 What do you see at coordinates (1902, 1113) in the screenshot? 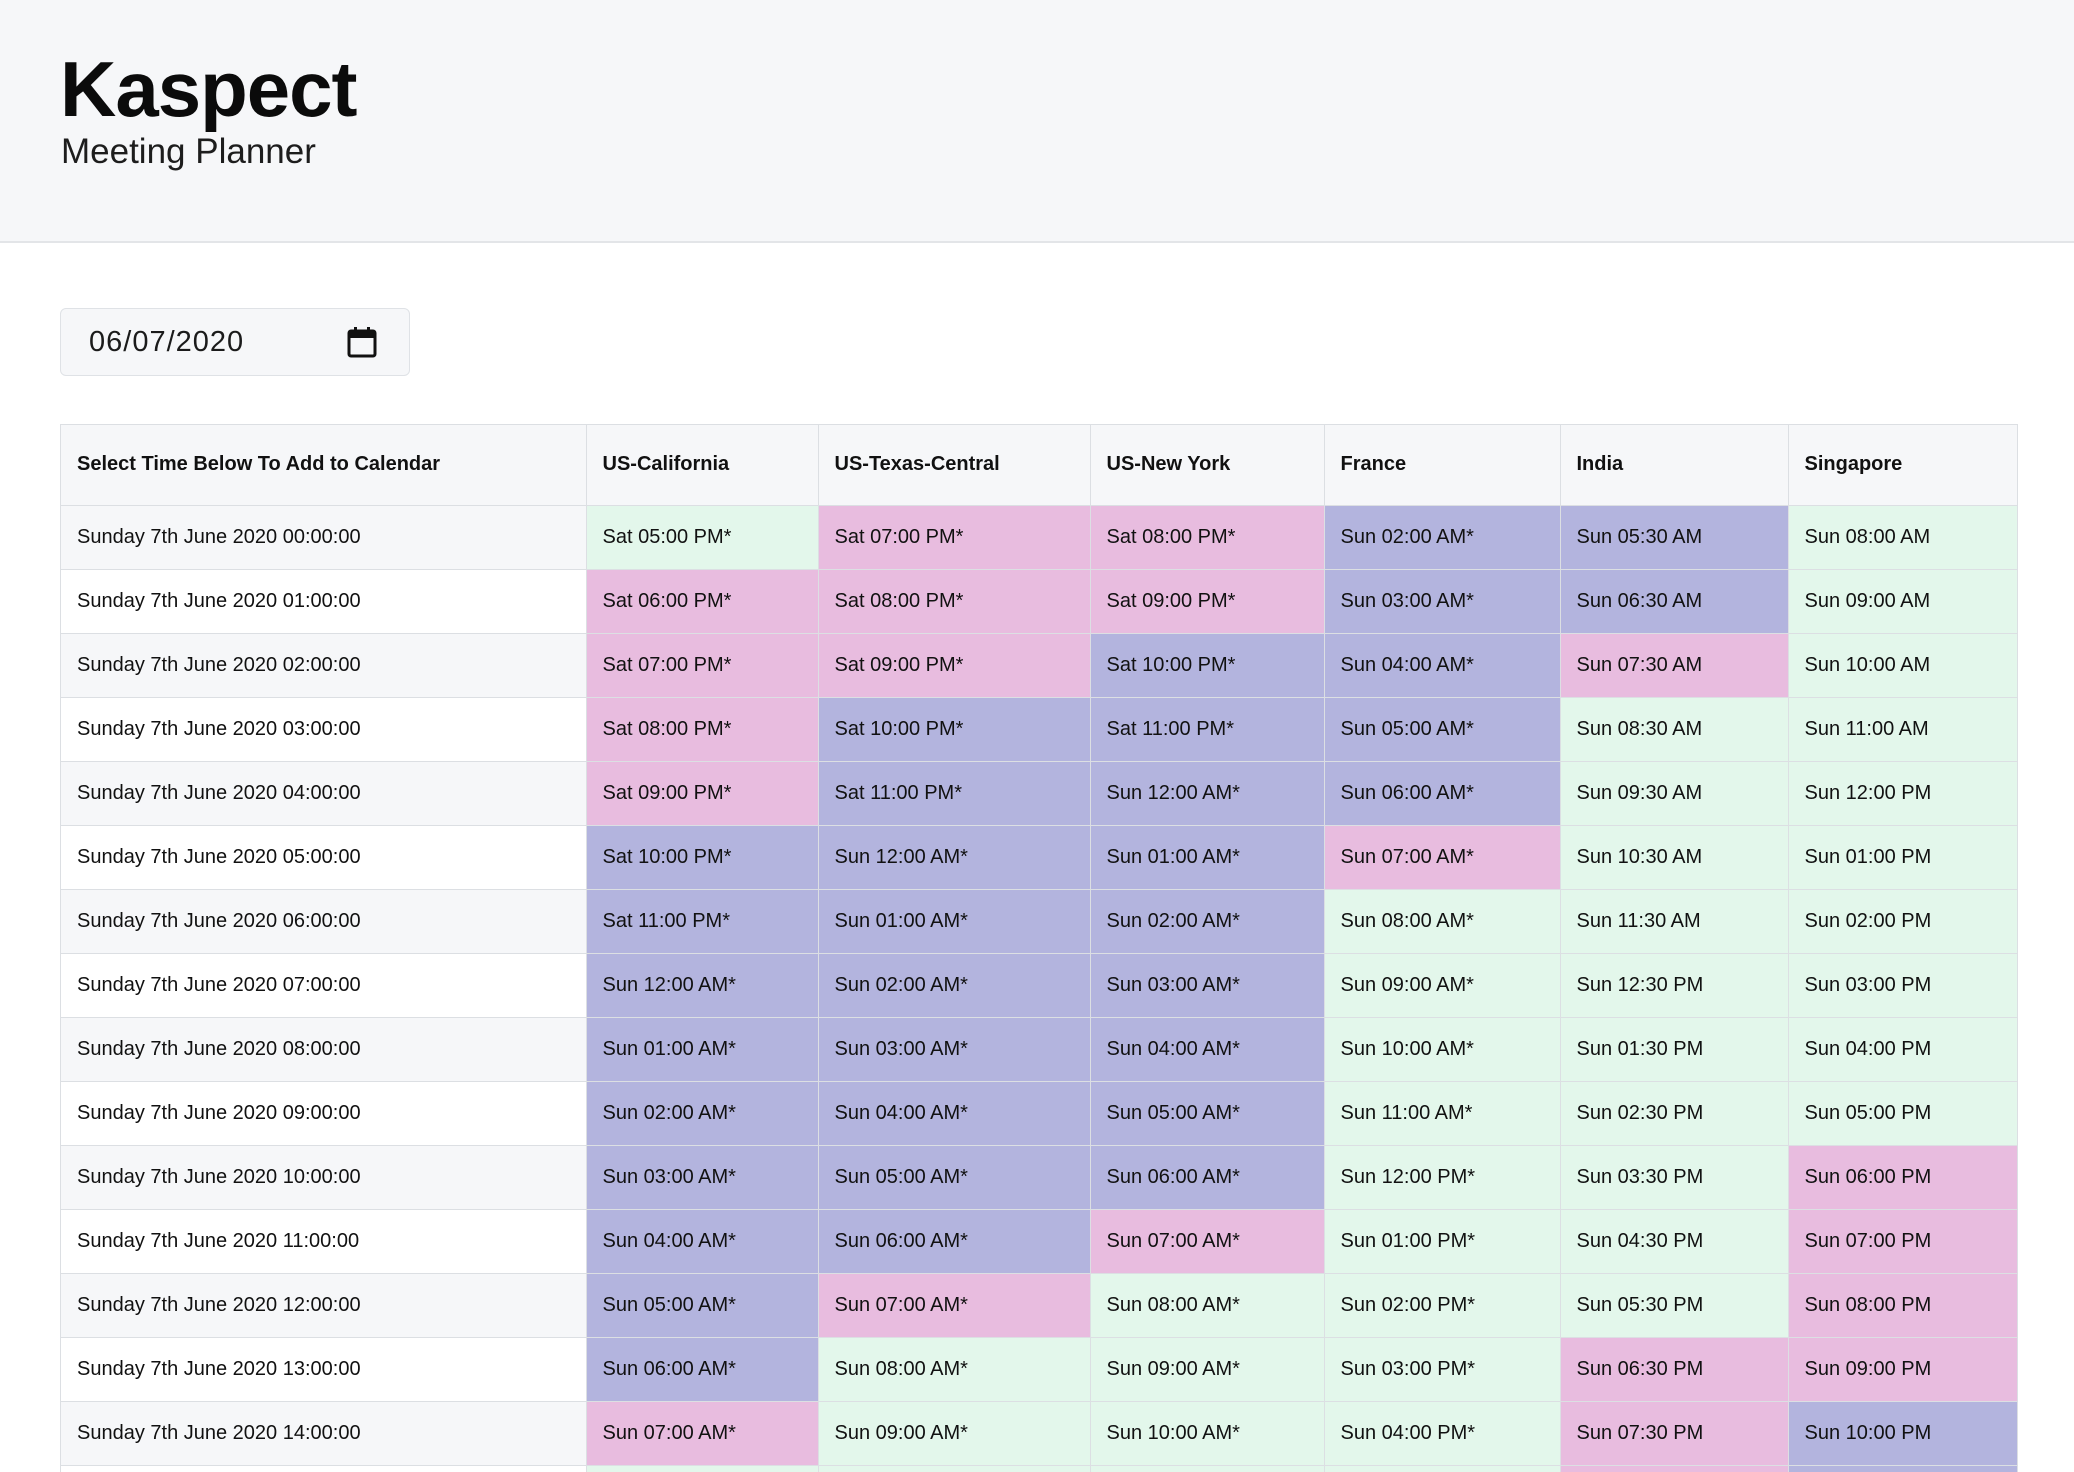
I see `timezone-time-cell: Sun 05:00 PM` at bounding box center [1902, 1113].